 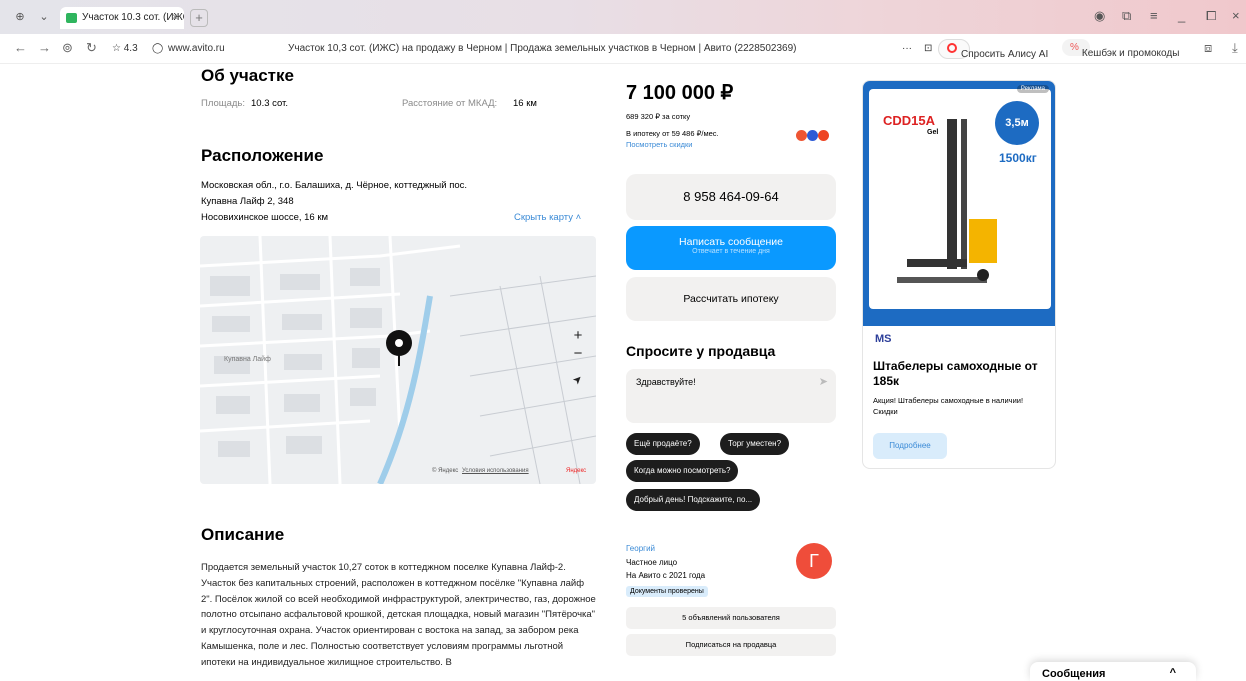 I want to click on location-title: Расположение, so click(x=262, y=155).